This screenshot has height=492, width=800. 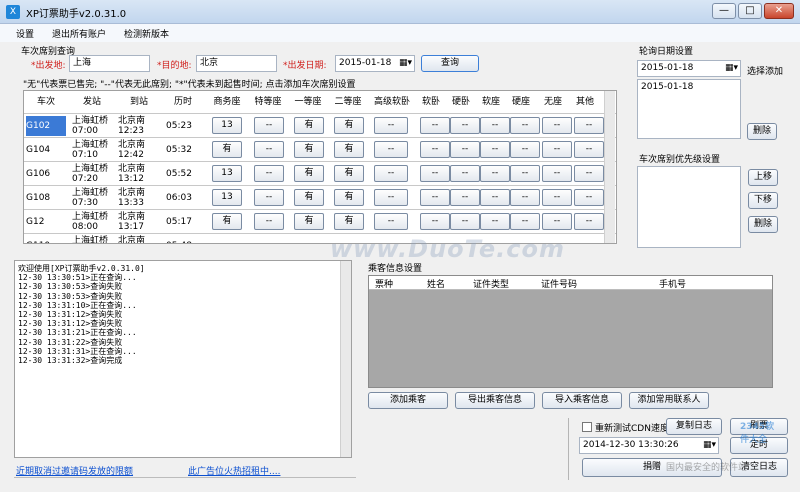 I want to click on passenger-table: 票种 姓名 证件类型 证件号码 手机号, so click(x=570, y=331).